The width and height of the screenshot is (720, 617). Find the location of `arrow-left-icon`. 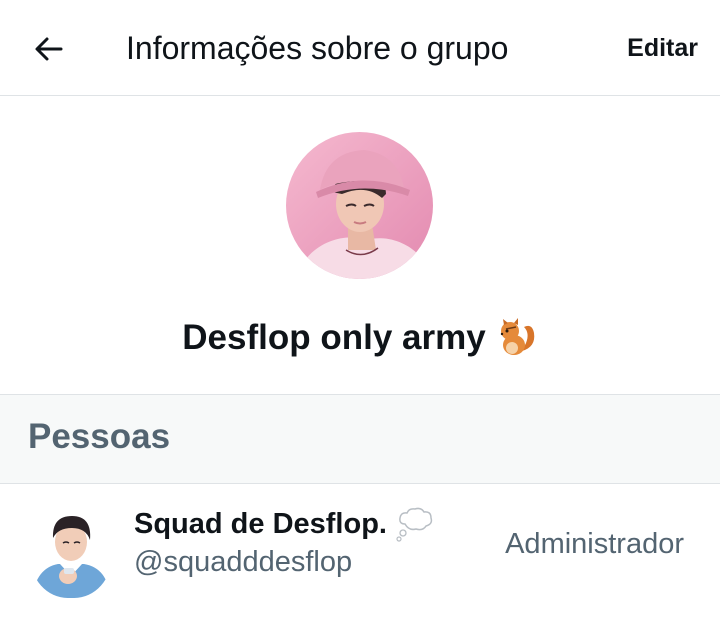

arrow-left-icon is located at coordinates (49, 49).